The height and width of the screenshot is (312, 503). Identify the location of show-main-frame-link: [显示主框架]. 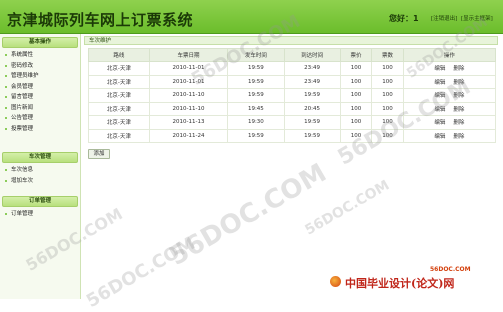
(477, 18).